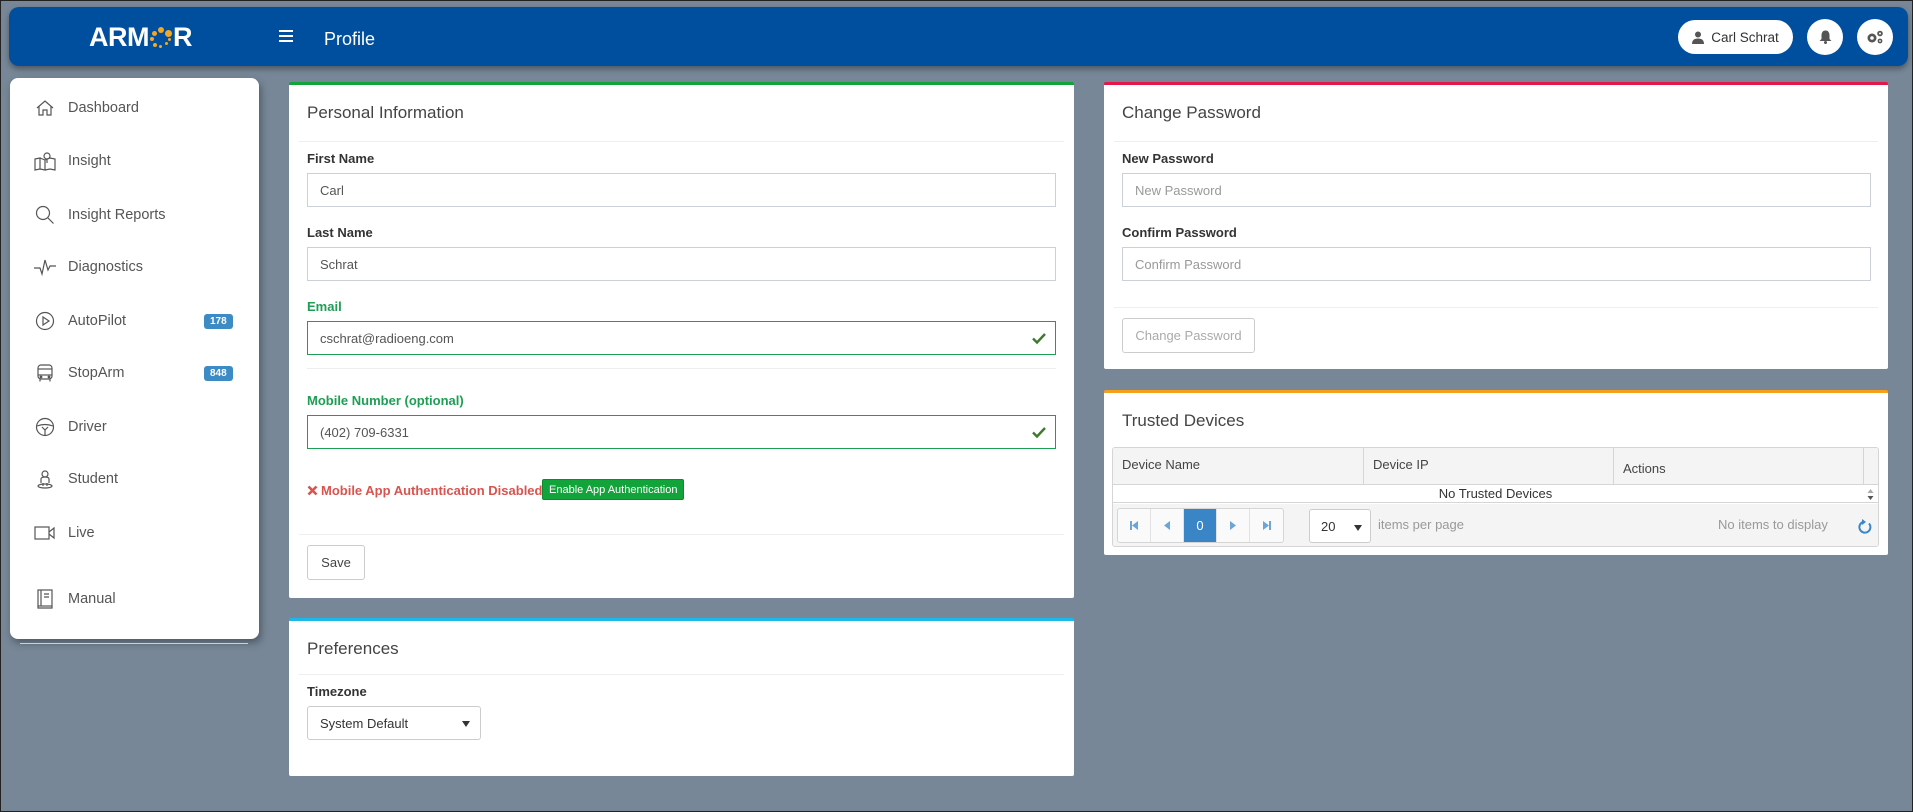  Describe the element at coordinates (1168, 158) in the screenshot. I see `new-password-label: New Password` at that location.